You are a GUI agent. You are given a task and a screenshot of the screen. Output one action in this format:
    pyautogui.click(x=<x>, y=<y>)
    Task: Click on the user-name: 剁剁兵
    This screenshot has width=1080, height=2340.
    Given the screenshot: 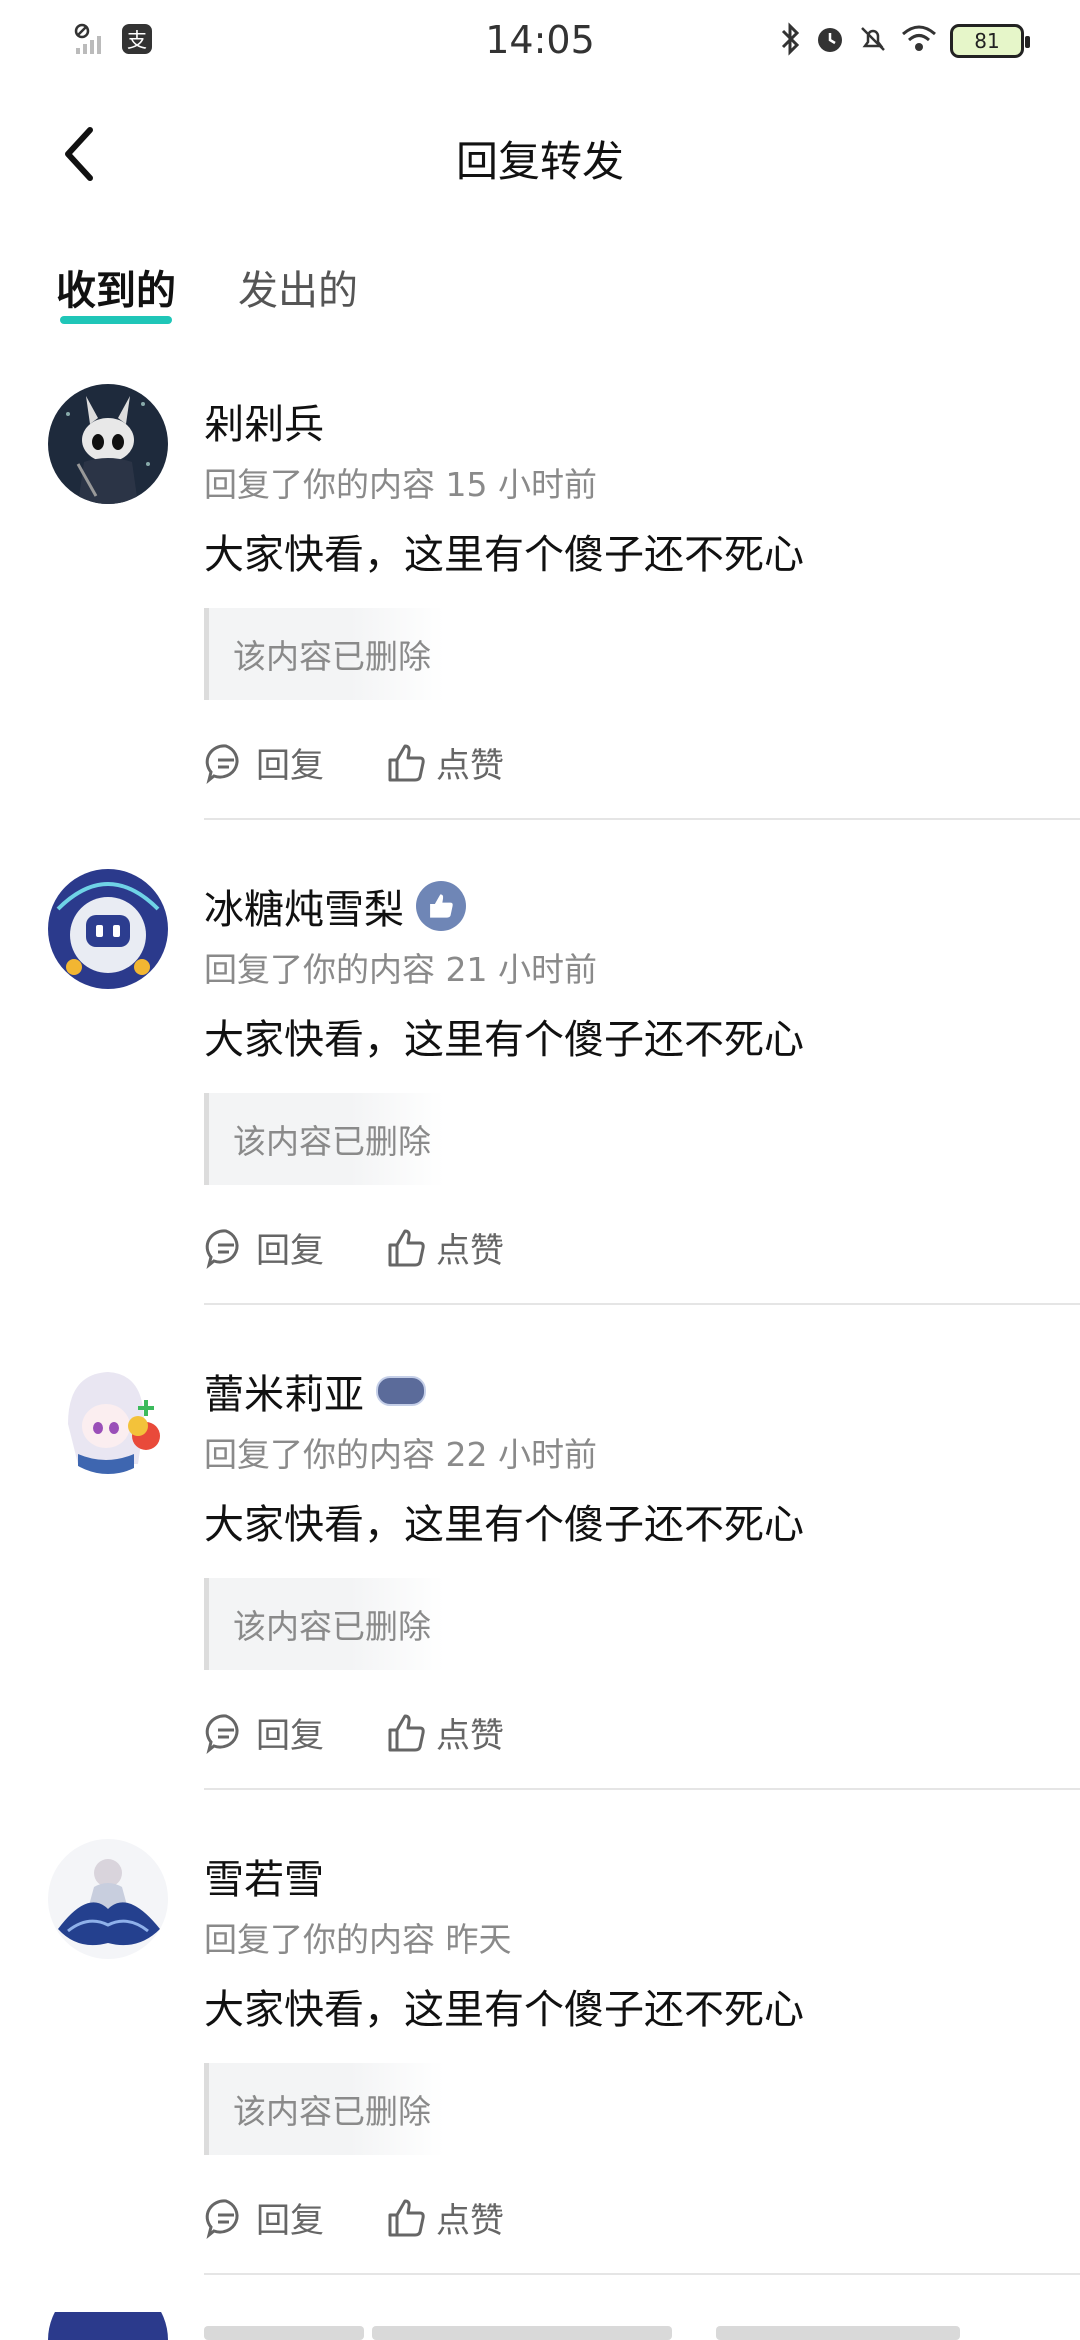 What is the action you would take?
    pyautogui.click(x=264, y=421)
    